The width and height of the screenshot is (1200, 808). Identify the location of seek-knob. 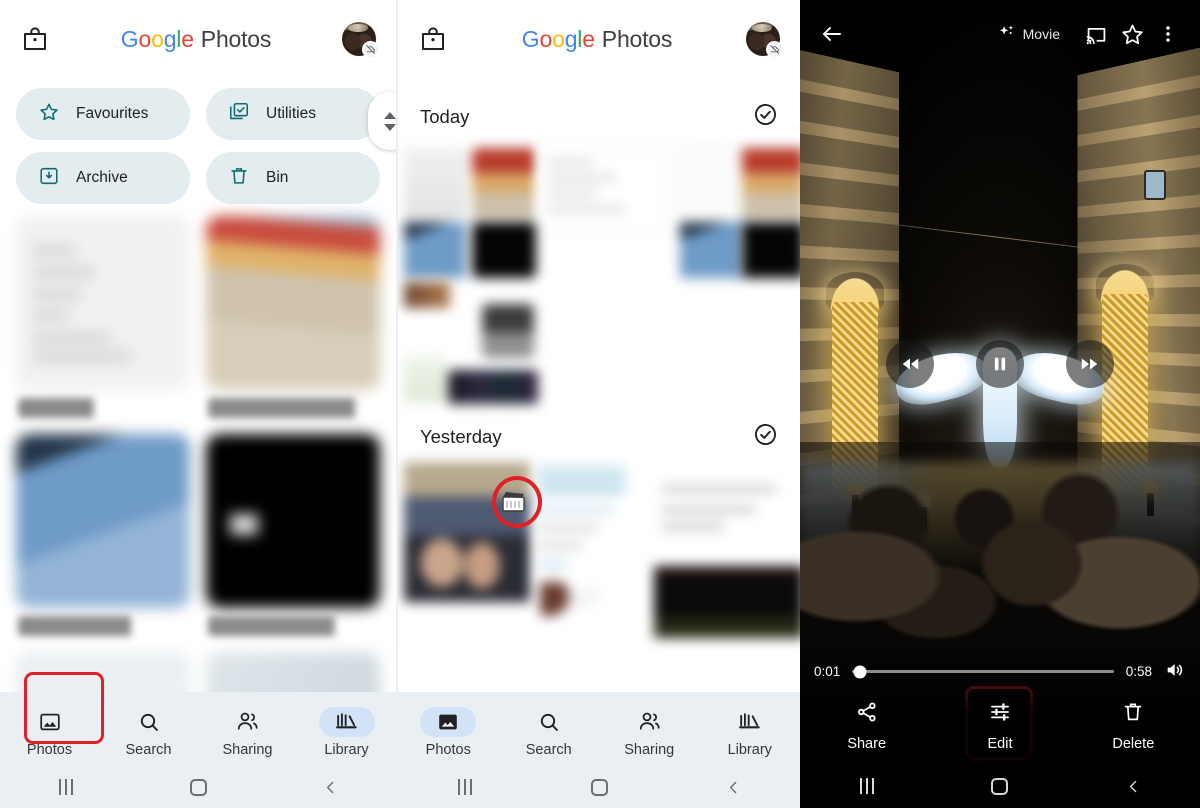
(860, 671).